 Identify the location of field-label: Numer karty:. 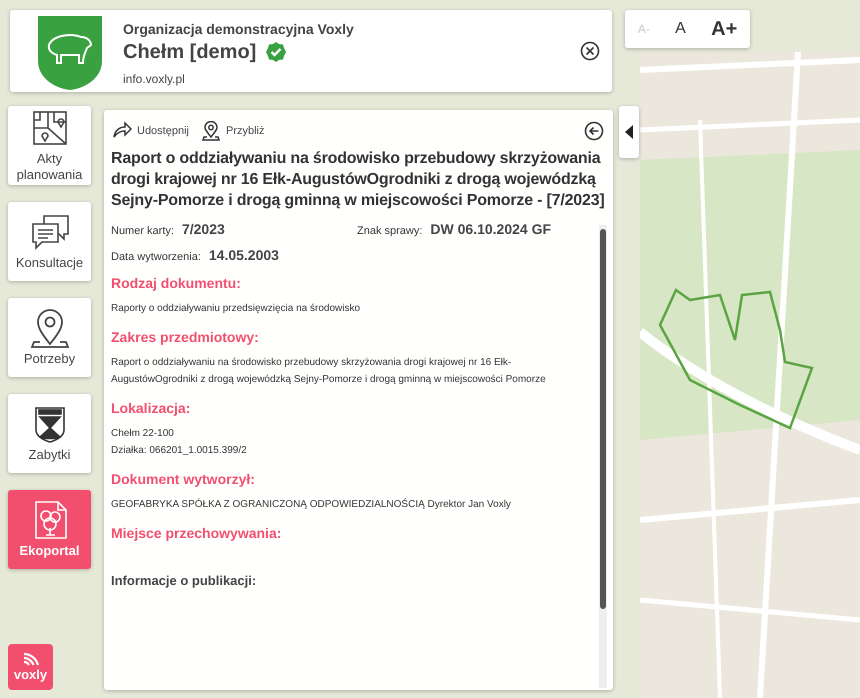
(142, 231).